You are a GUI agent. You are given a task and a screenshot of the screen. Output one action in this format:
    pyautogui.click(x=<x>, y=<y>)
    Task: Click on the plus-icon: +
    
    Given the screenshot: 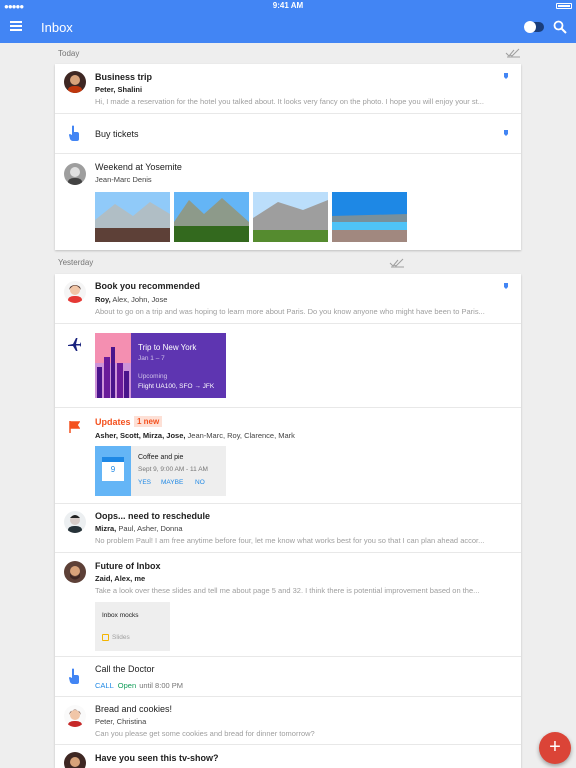 What is the action you would take?
    pyautogui.click(x=555, y=747)
    